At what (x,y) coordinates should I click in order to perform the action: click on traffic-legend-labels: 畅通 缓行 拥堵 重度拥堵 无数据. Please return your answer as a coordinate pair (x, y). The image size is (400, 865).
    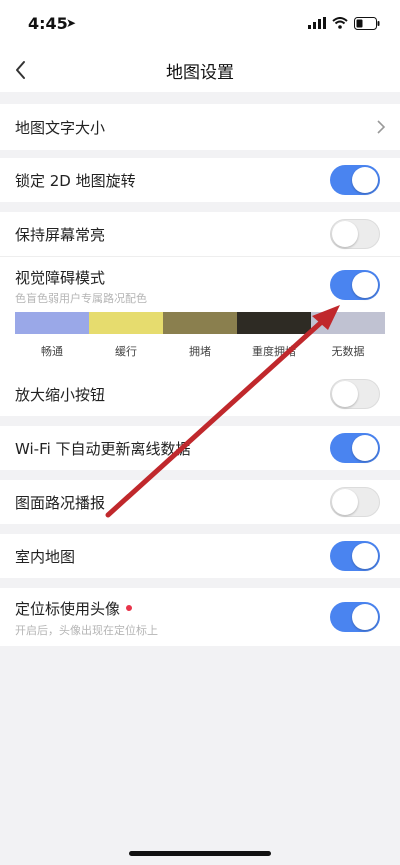
    Looking at the image, I should click on (200, 351).